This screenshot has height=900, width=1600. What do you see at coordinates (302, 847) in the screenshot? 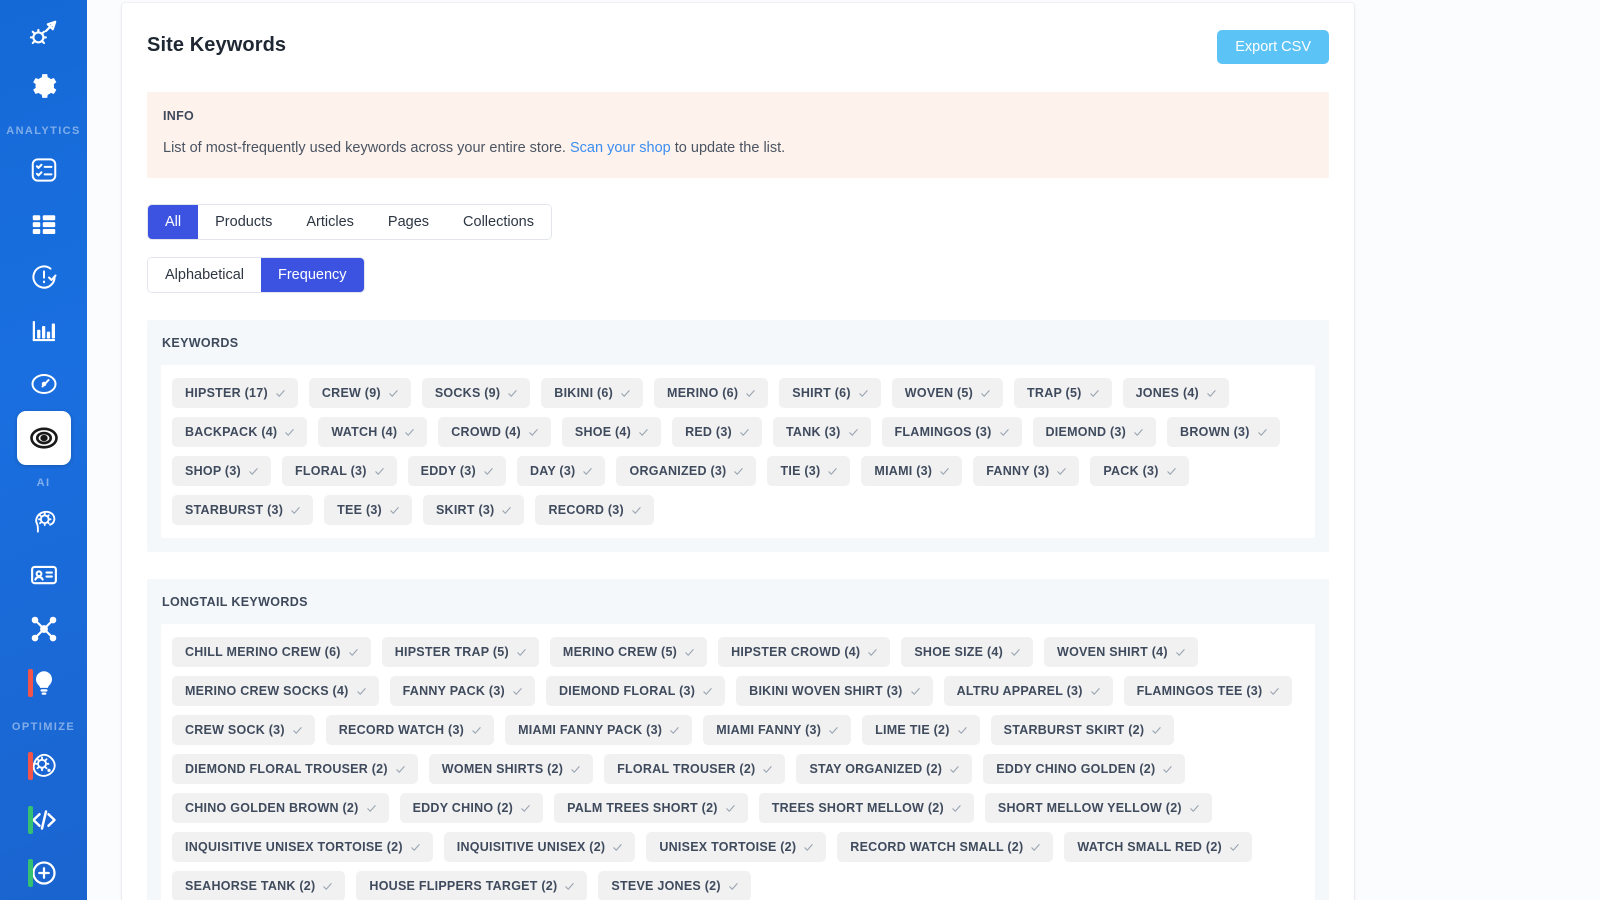
I see `keyword-pill: INQUISITIVE UNISEX TORTOISE (2)` at bounding box center [302, 847].